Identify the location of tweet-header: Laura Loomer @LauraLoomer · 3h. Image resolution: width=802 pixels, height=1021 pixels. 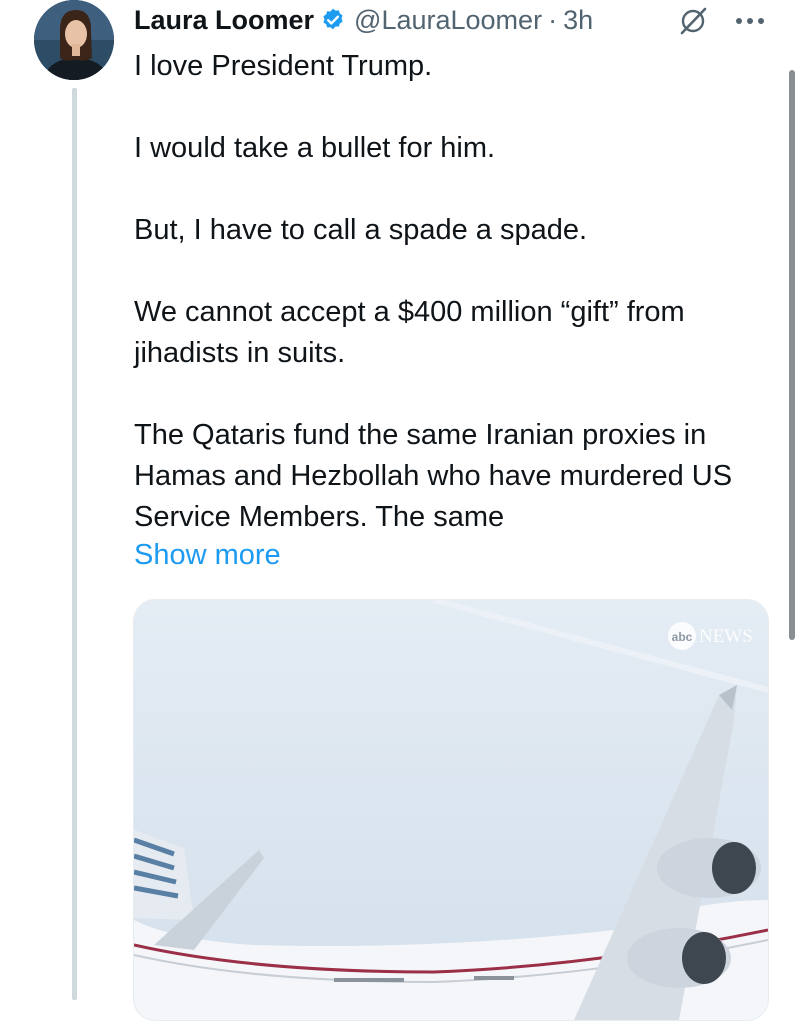
(363, 20).